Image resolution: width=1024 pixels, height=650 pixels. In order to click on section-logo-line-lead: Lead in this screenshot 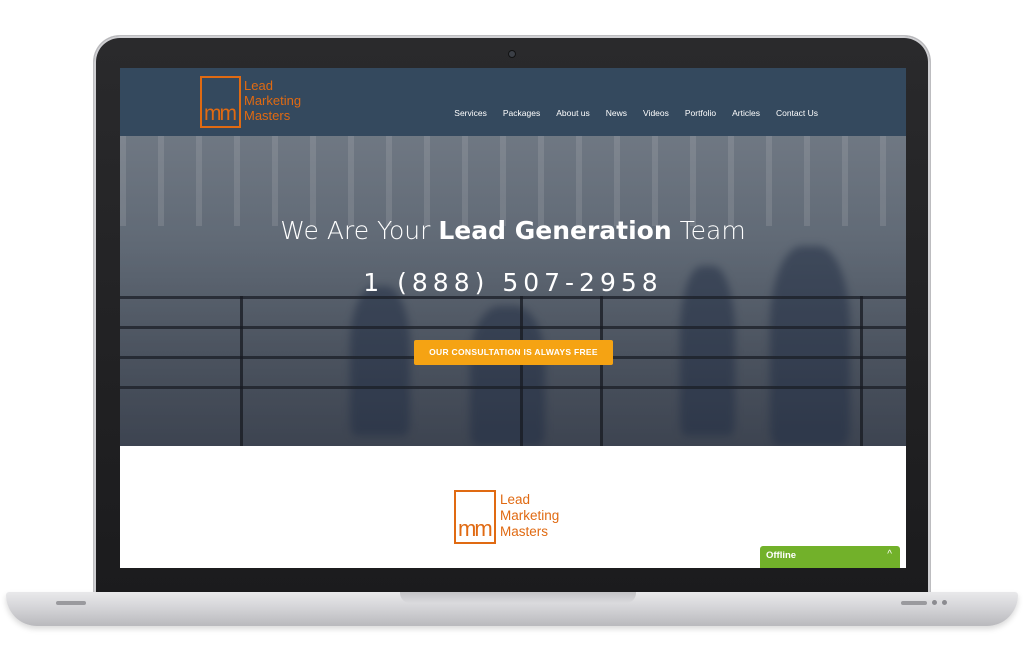, I will do `click(515, 499)`.